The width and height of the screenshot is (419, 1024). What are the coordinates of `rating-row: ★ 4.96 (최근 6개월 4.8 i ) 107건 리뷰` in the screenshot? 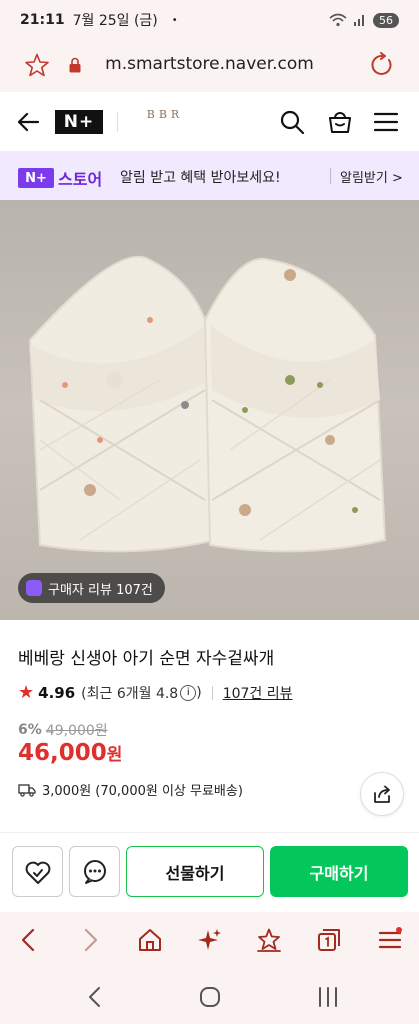 It's located at (155, 692).